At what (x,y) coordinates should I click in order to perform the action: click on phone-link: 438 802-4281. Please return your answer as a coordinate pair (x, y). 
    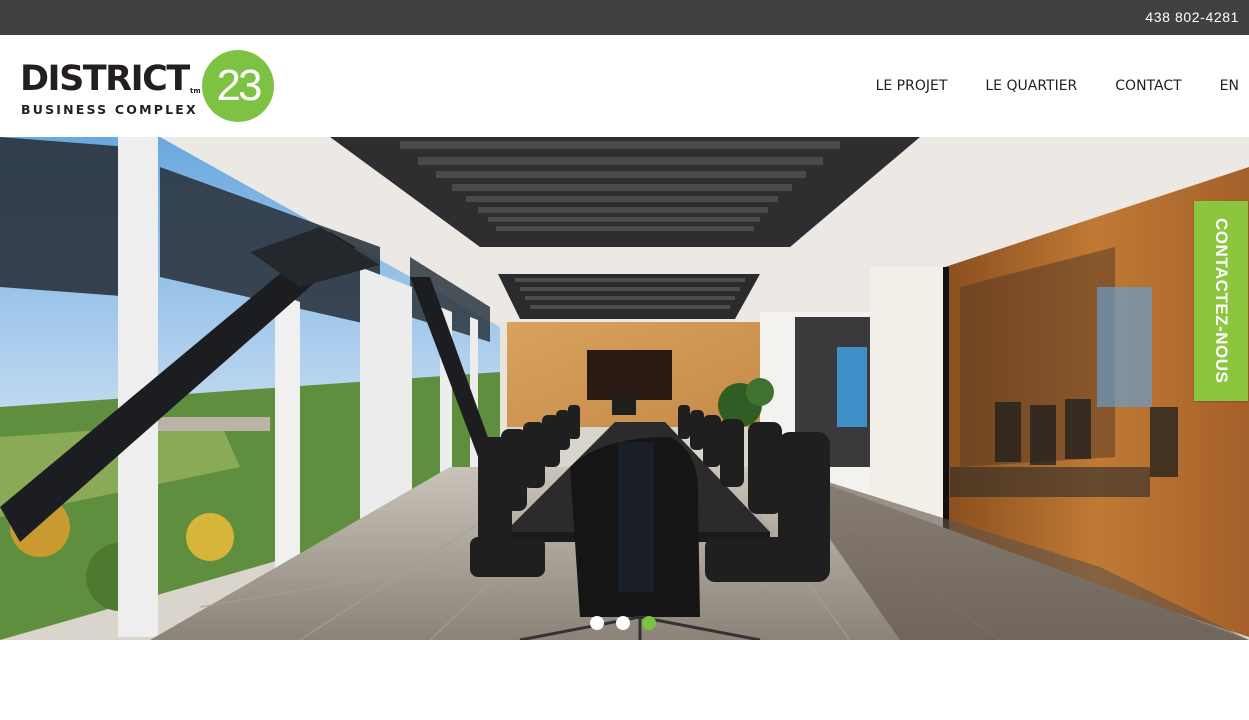
    Looking at the image, I should click on (1192, 17).